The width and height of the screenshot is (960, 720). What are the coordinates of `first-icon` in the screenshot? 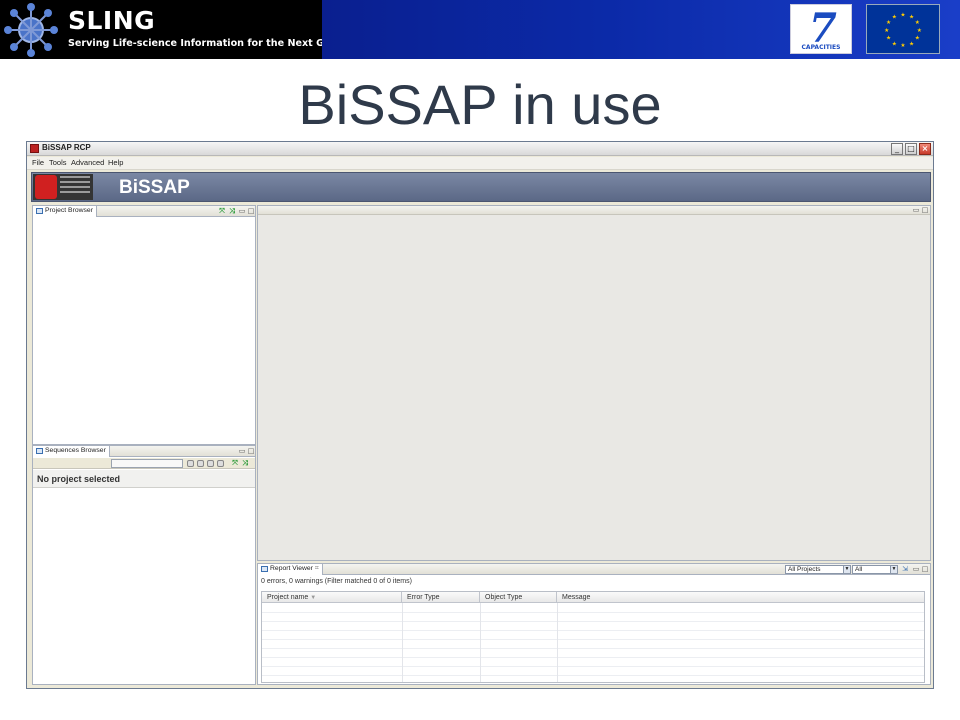 It's located at (190, 463).